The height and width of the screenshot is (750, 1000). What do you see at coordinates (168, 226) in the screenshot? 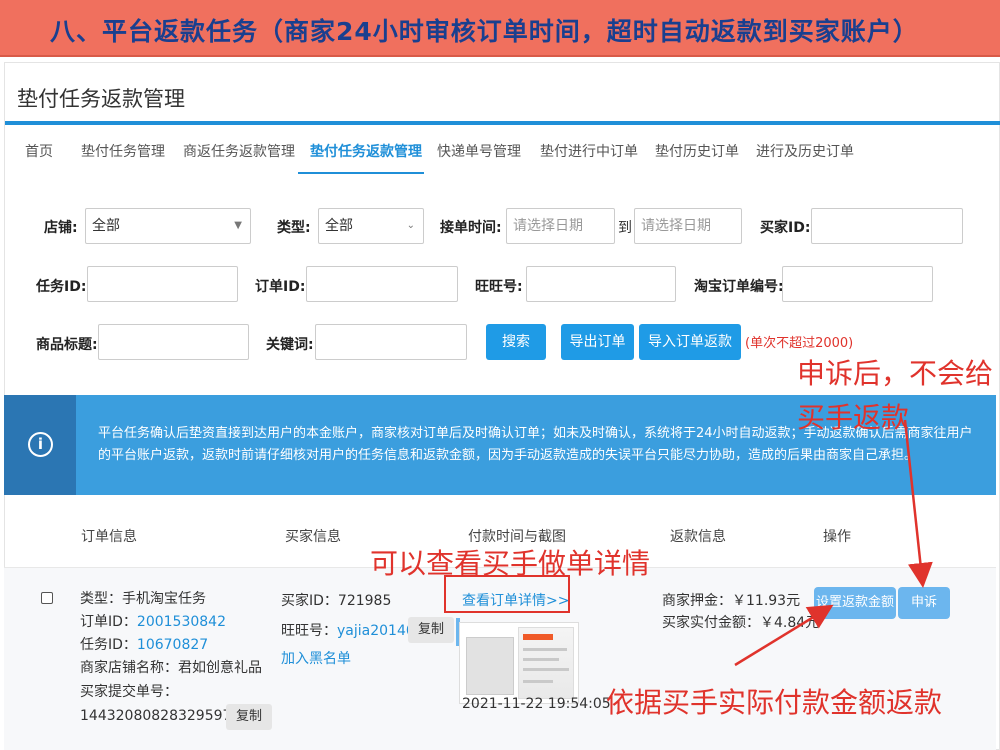
I see `store-select: 全部 ▼` at bounding box center [168, 226].